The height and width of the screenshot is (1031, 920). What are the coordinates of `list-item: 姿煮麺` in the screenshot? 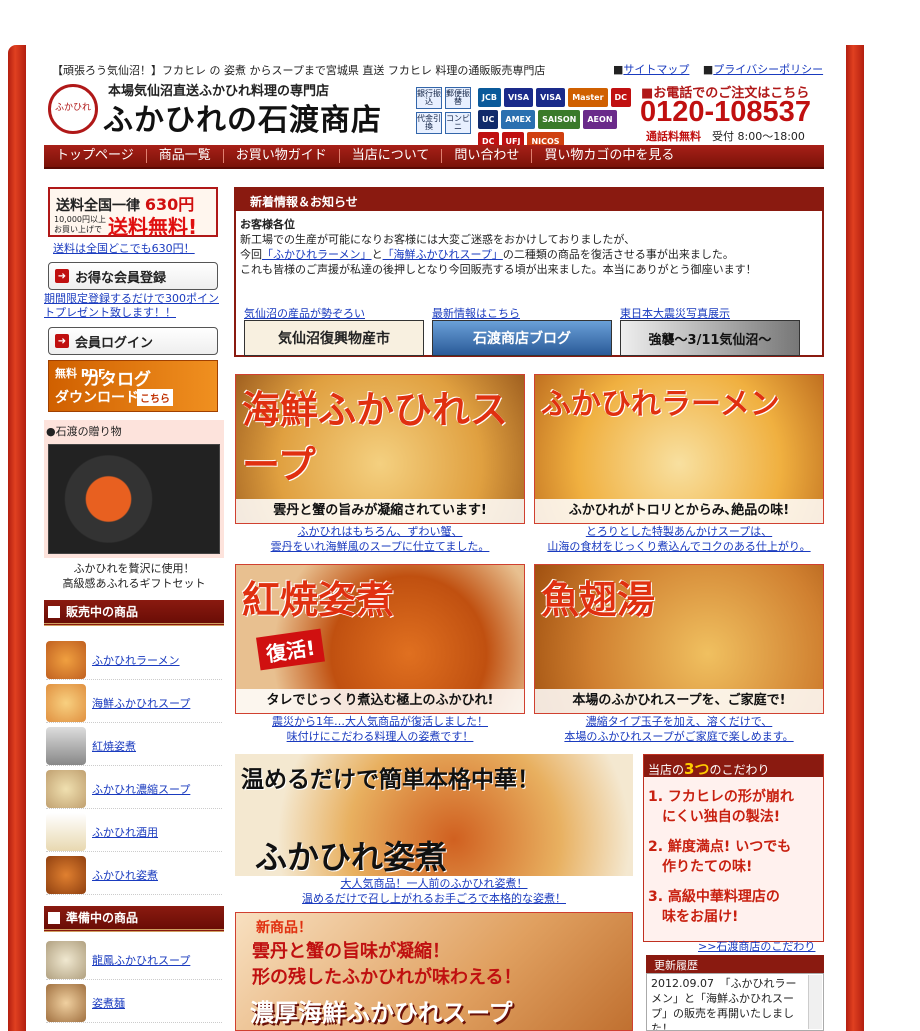 It's located at (134, 1003).